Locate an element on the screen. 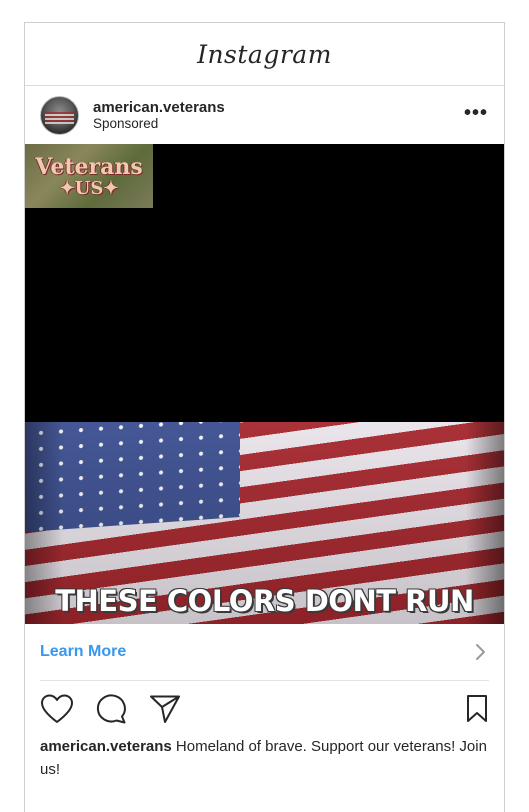 The image size is (529, 812). post-header: american.veterans Sponsored ••• is located at coordinates (264, 115).